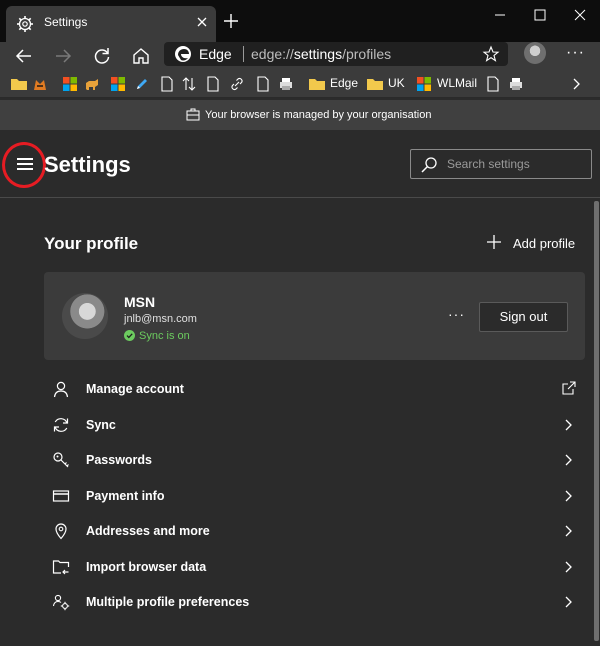 Image resolution: width=600 pixels, height=646 pixels. What do you see at coordinates (396, 83) in the screenshot?
I see `favorite-label: UK` at bounding box center [396, 83].